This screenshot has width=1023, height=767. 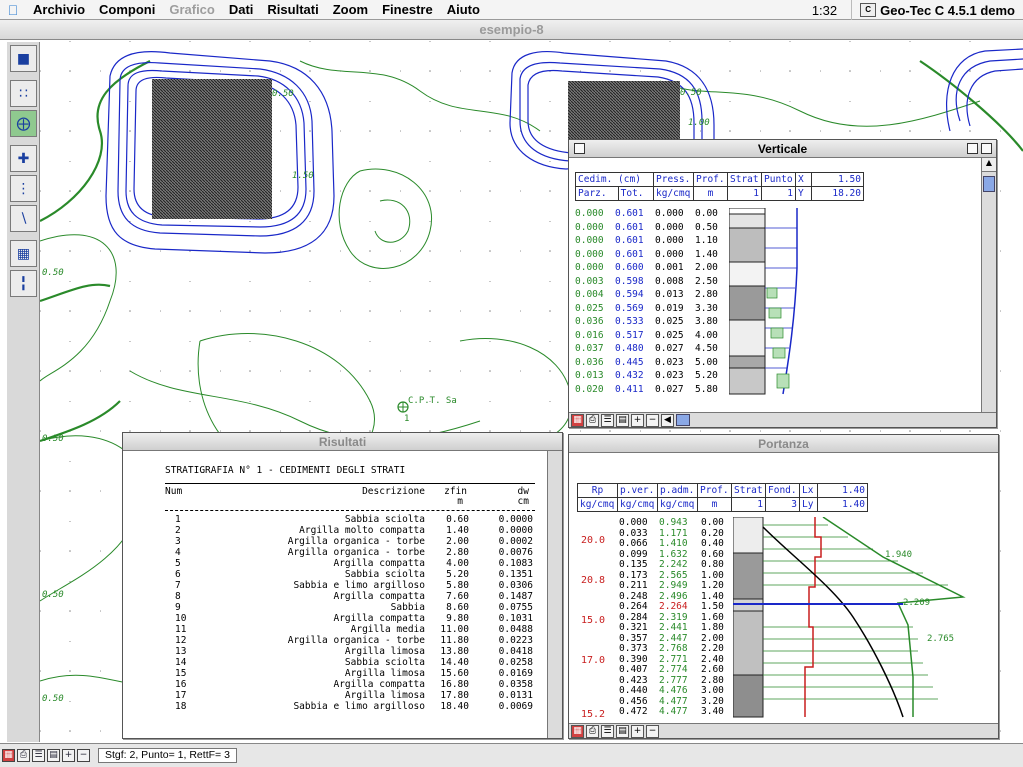 What do you see at coordinates (350, 706) in the screenshot?
I see `report-row: 18 Sabbia e limo argilloso 18.40 0.0069` at bounding box center [350, 706].